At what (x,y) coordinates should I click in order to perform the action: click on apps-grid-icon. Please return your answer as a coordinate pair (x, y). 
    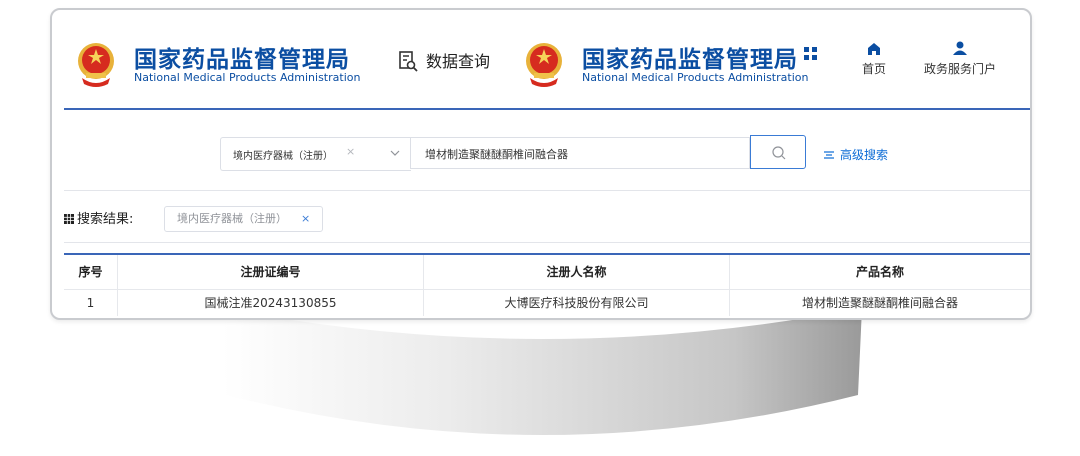
    Looking at the image, I should click on (811, 54).